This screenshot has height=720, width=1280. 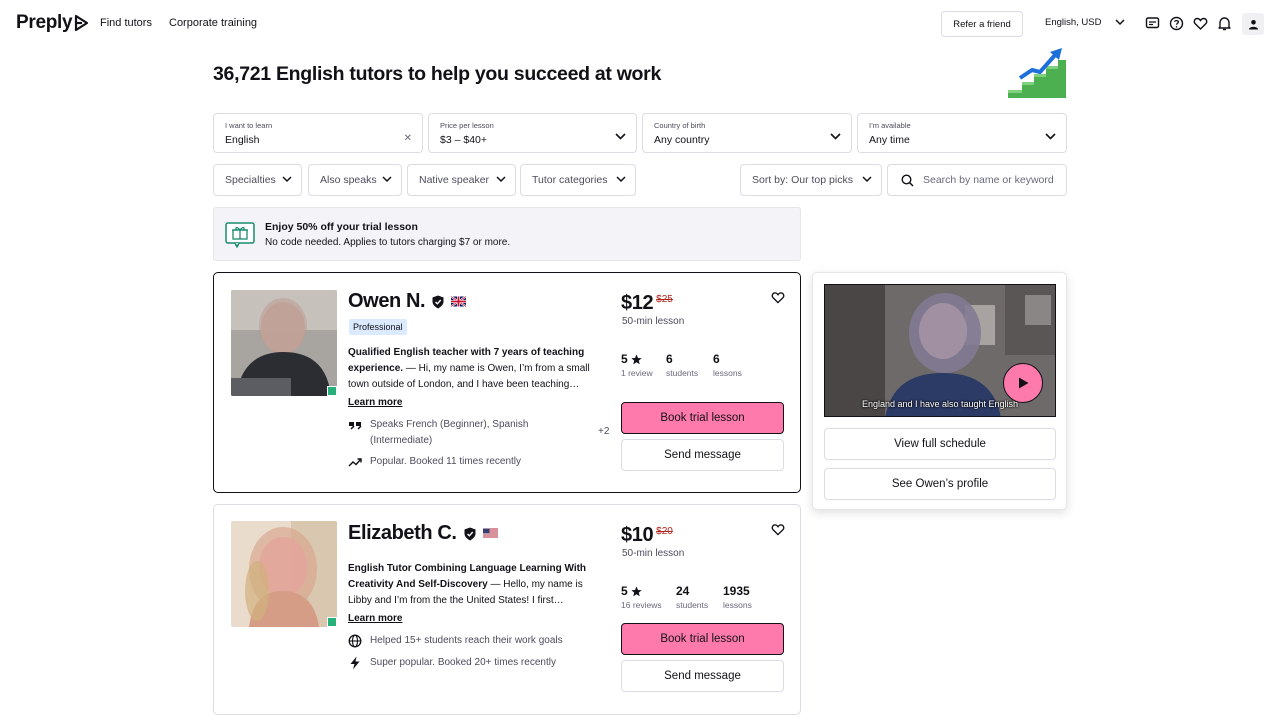 What do you see at coordinates (408, 138) in the screenshot?
I see `clear-icon: ✕` at bounding box center [408, 138].